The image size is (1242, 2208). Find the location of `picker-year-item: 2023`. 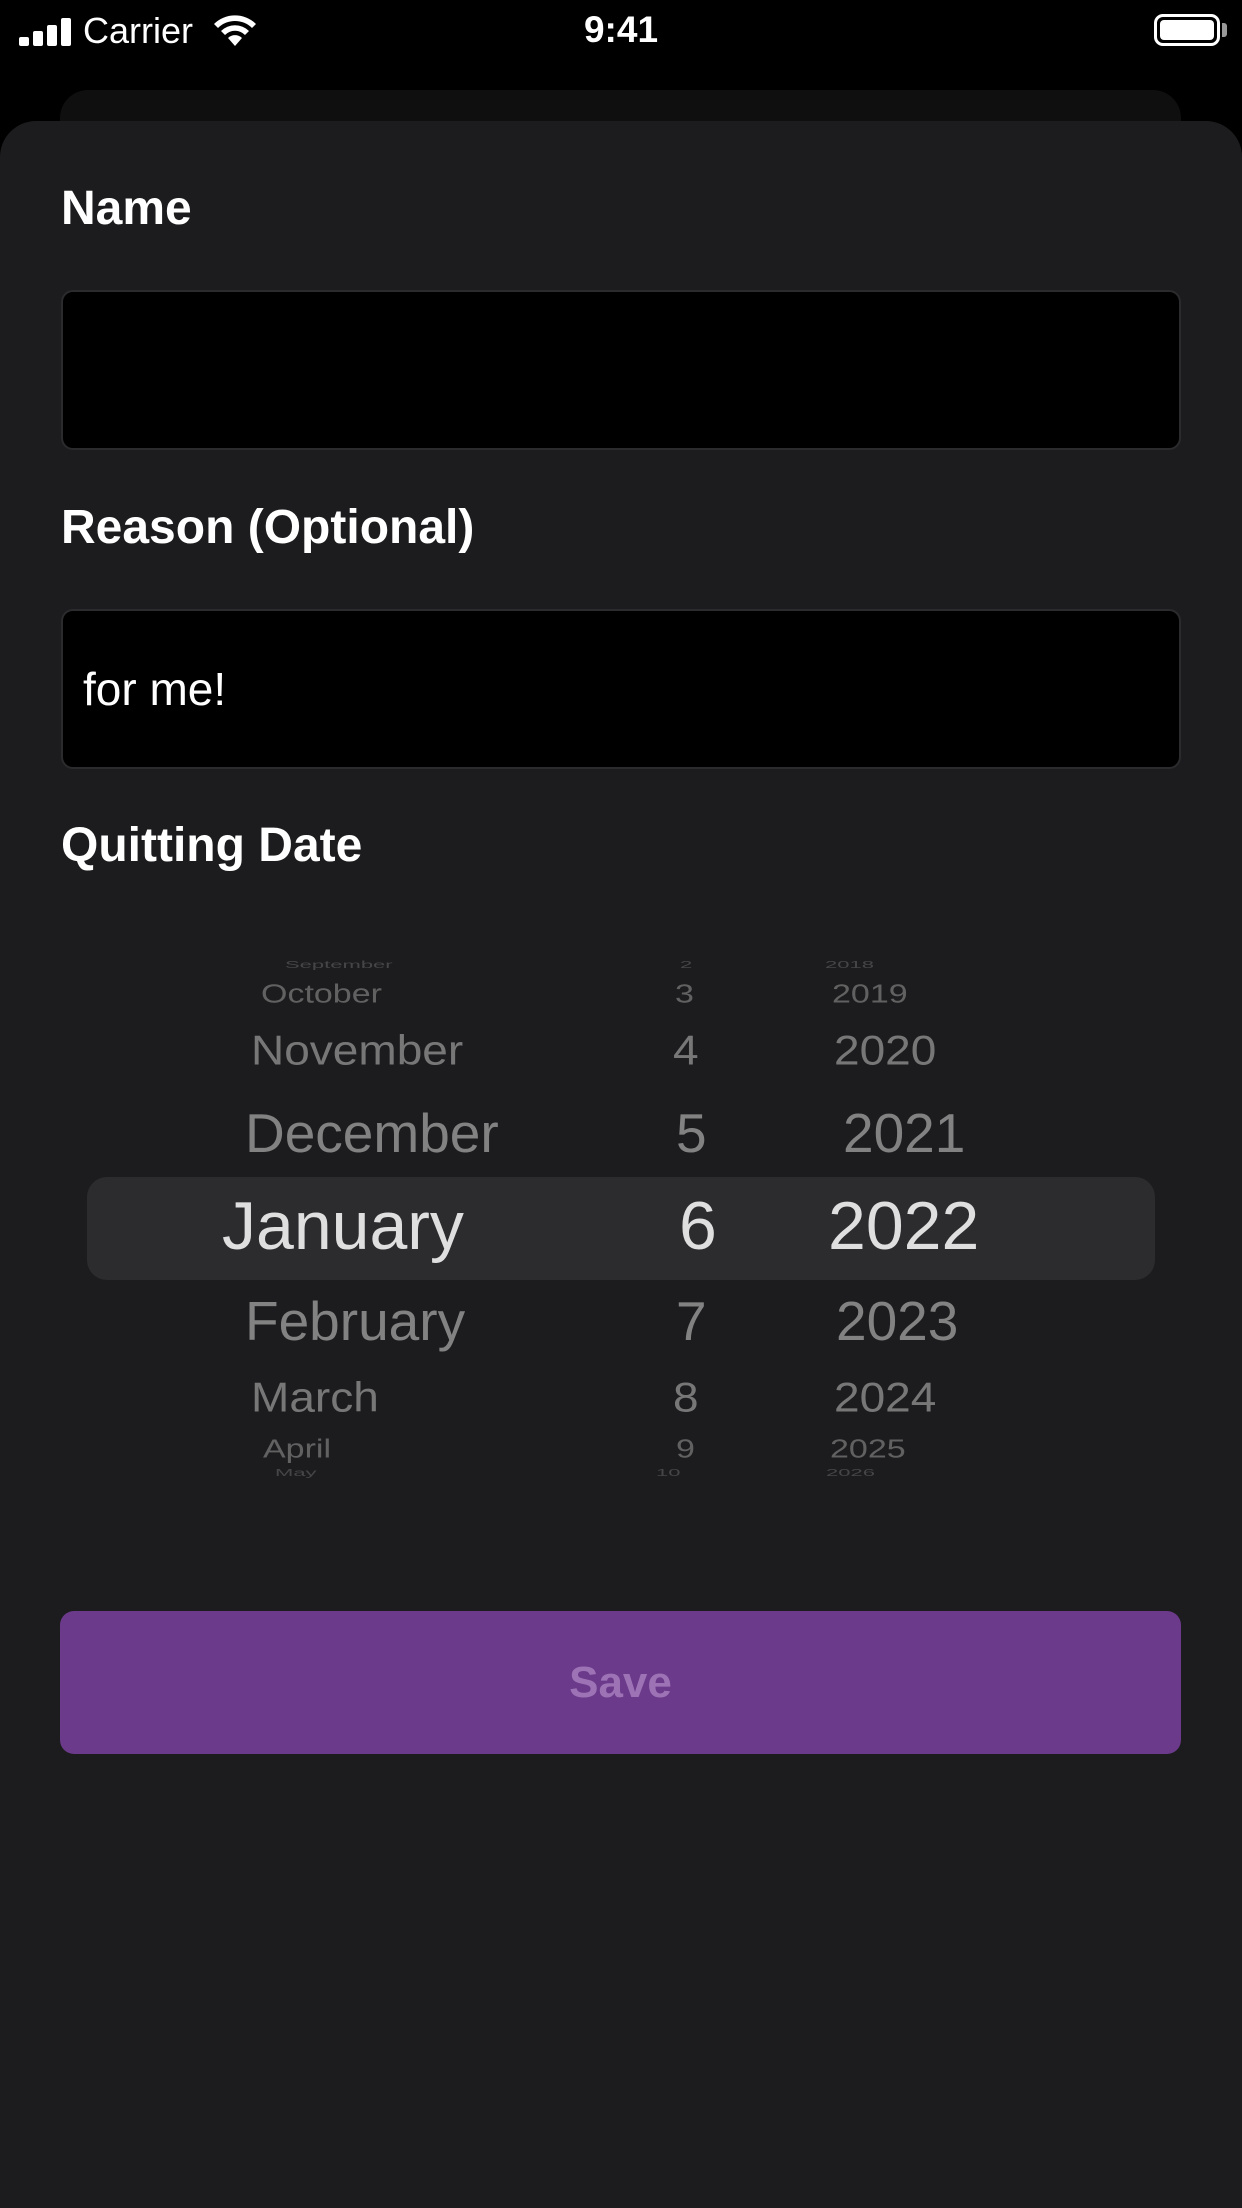

picker-year-item: 2023 is located at coordinates (897, 1321).